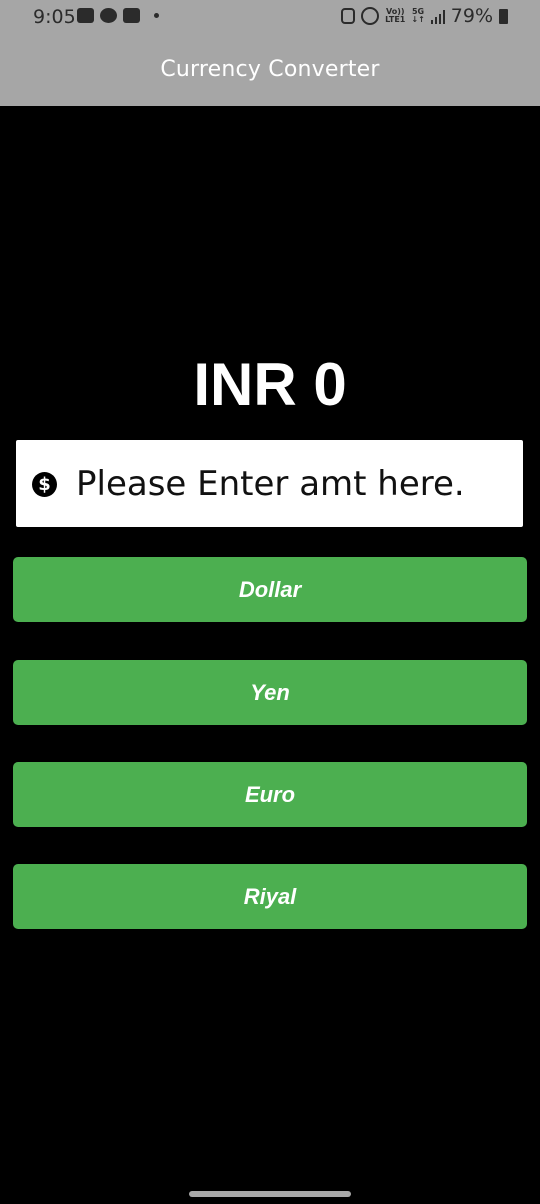 The image size is (540, 1204). What do you see at coordinates (270, 692) in the screenshot?
I see `yen-button: Yen` at bounding box center [270, 692].